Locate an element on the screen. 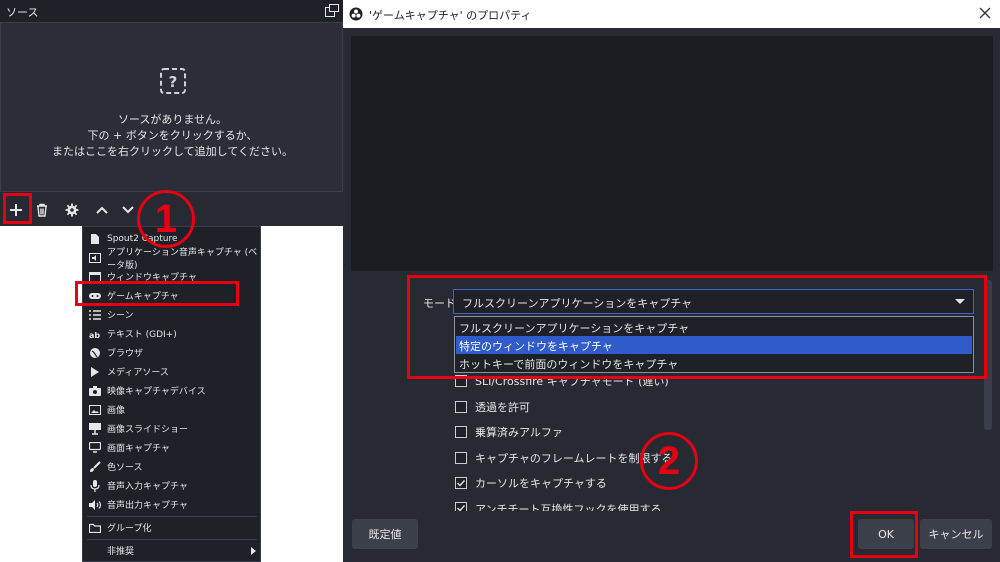 Image resolution: width=1000 pixels, height=562 pixels. menu-item-image: 画像 is located at coordinates (171, 409).